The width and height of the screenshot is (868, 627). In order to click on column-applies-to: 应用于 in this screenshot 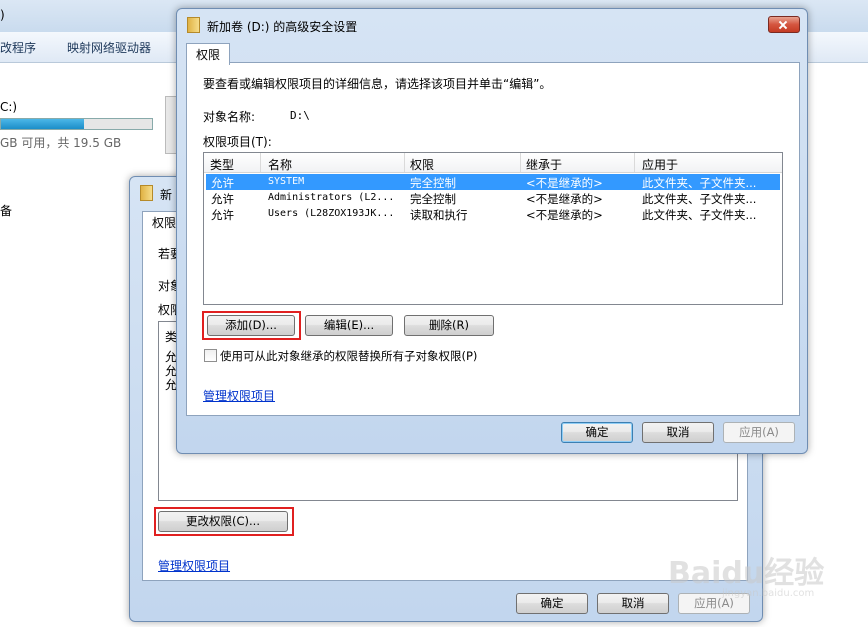, I will do `click(660, 164)`.